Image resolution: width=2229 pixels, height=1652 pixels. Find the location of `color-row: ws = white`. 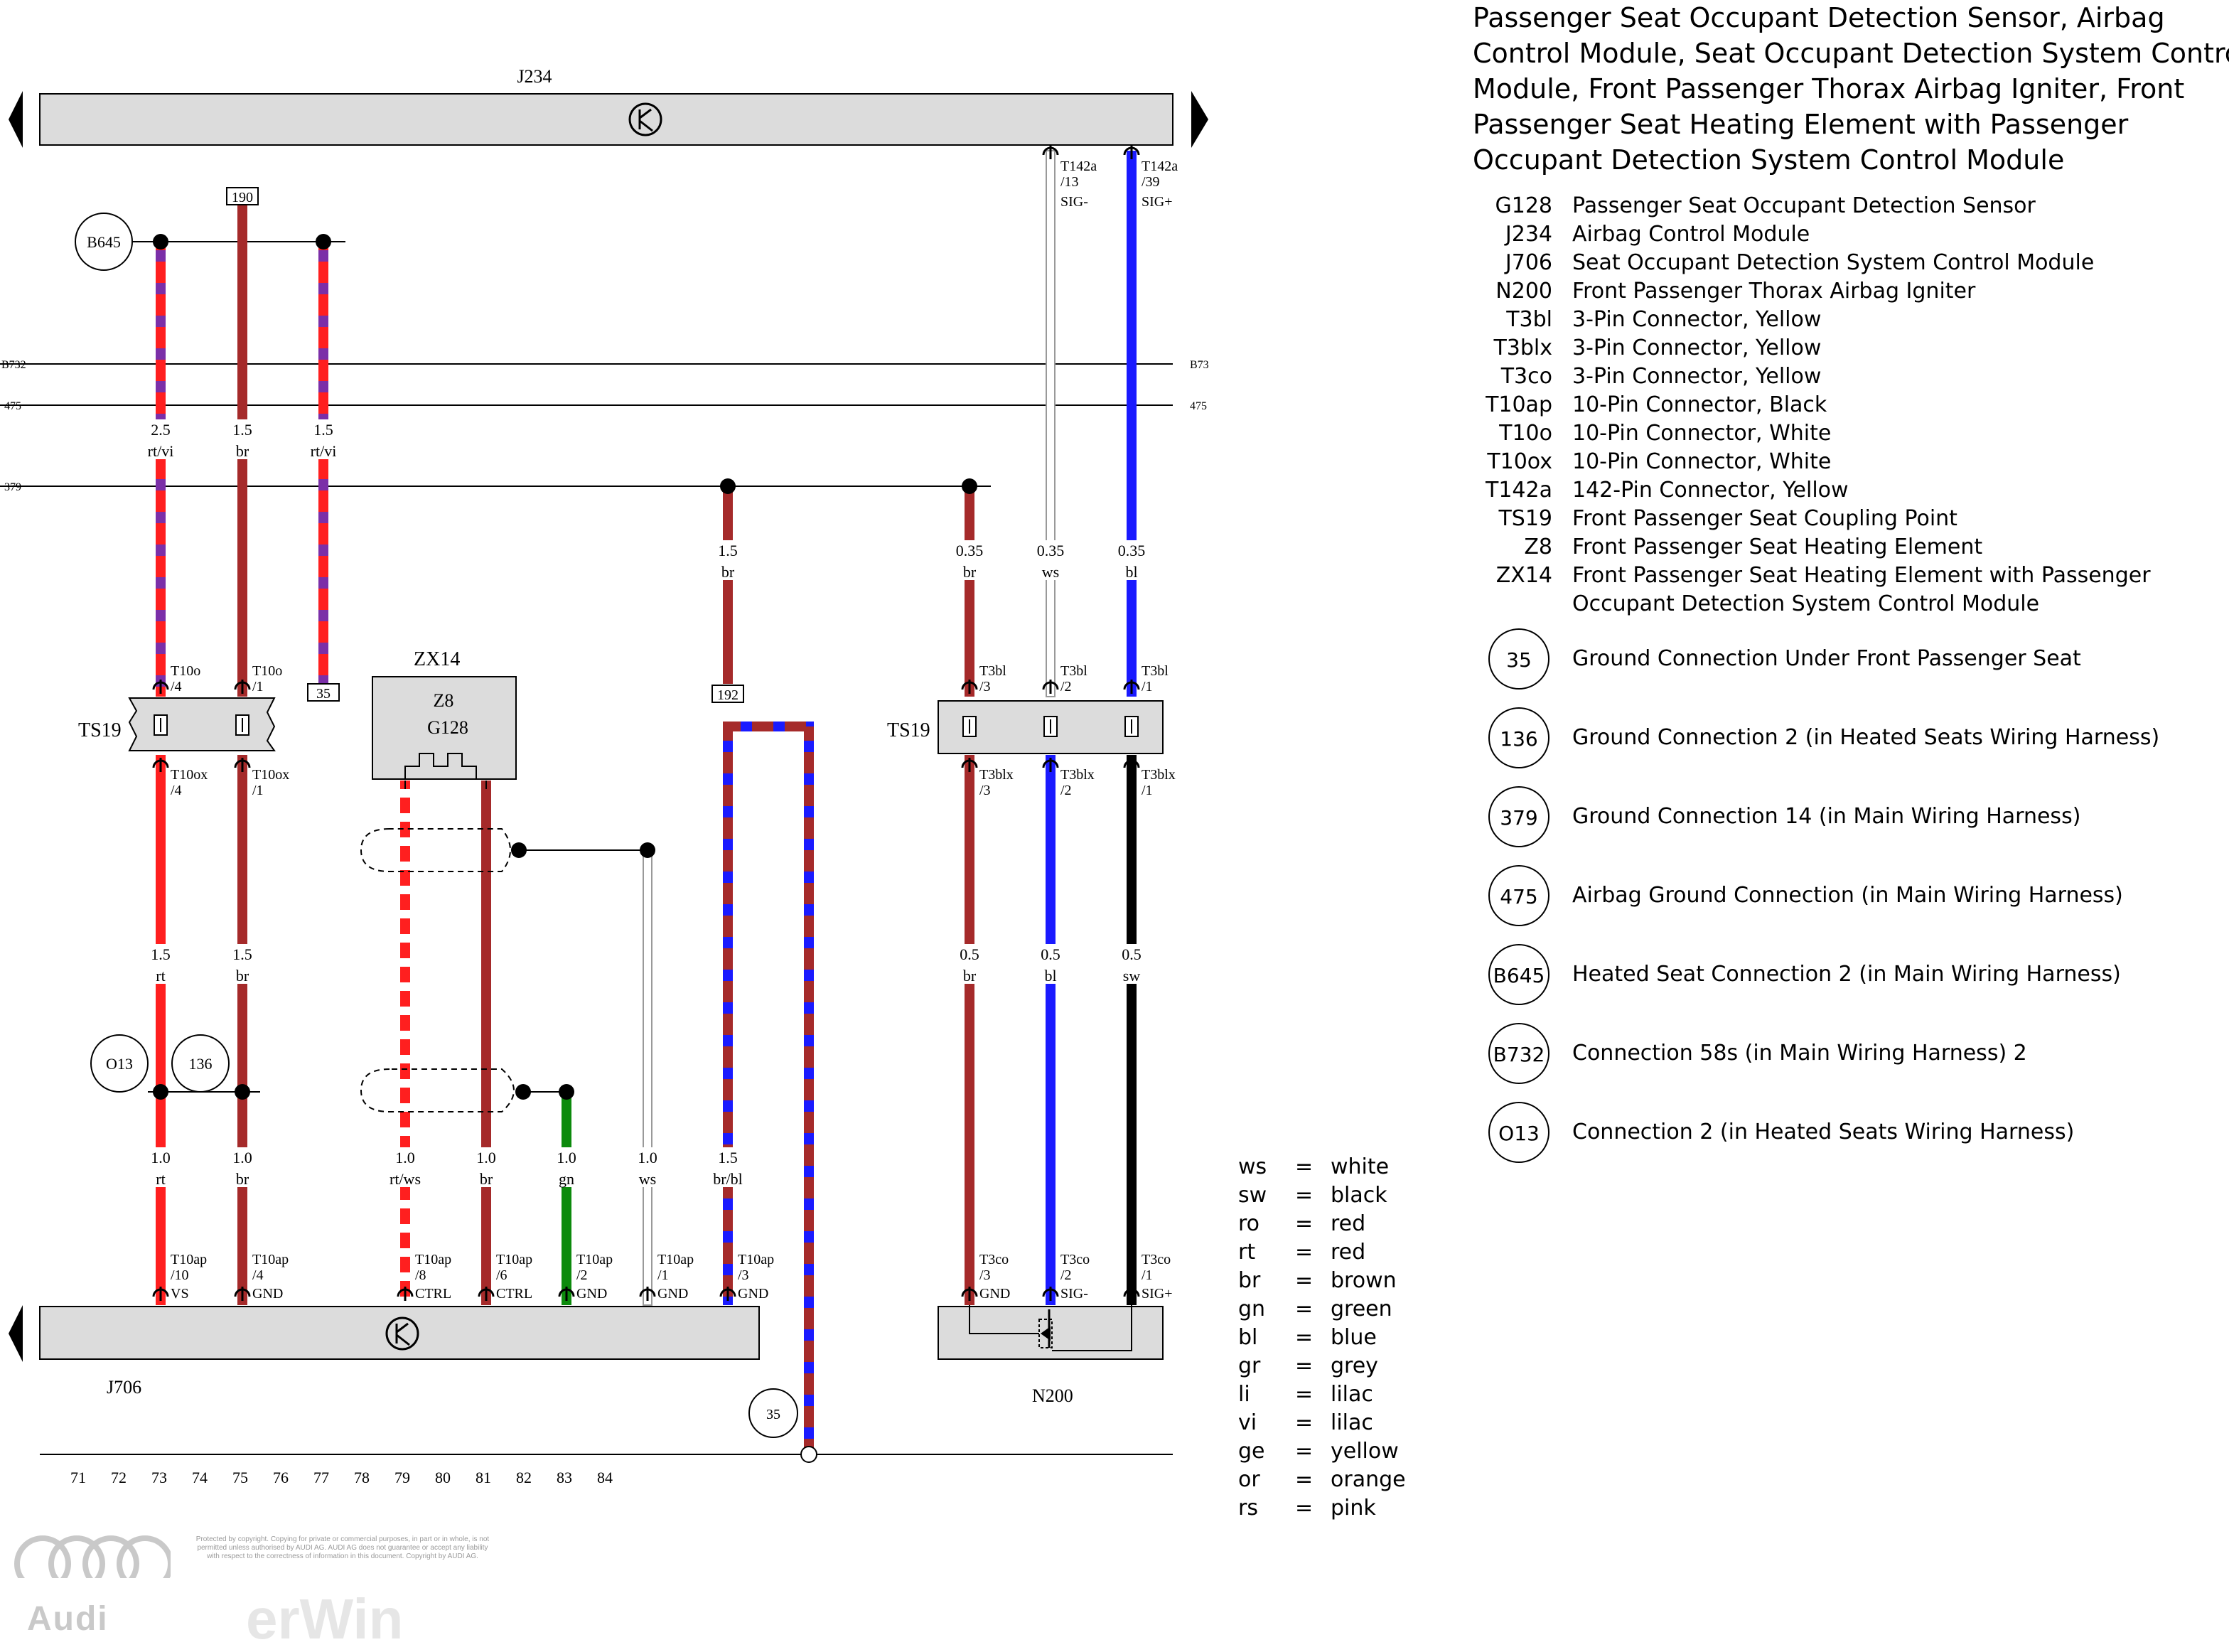

color-row: ws = white is located at coordinates (1330, 1167).